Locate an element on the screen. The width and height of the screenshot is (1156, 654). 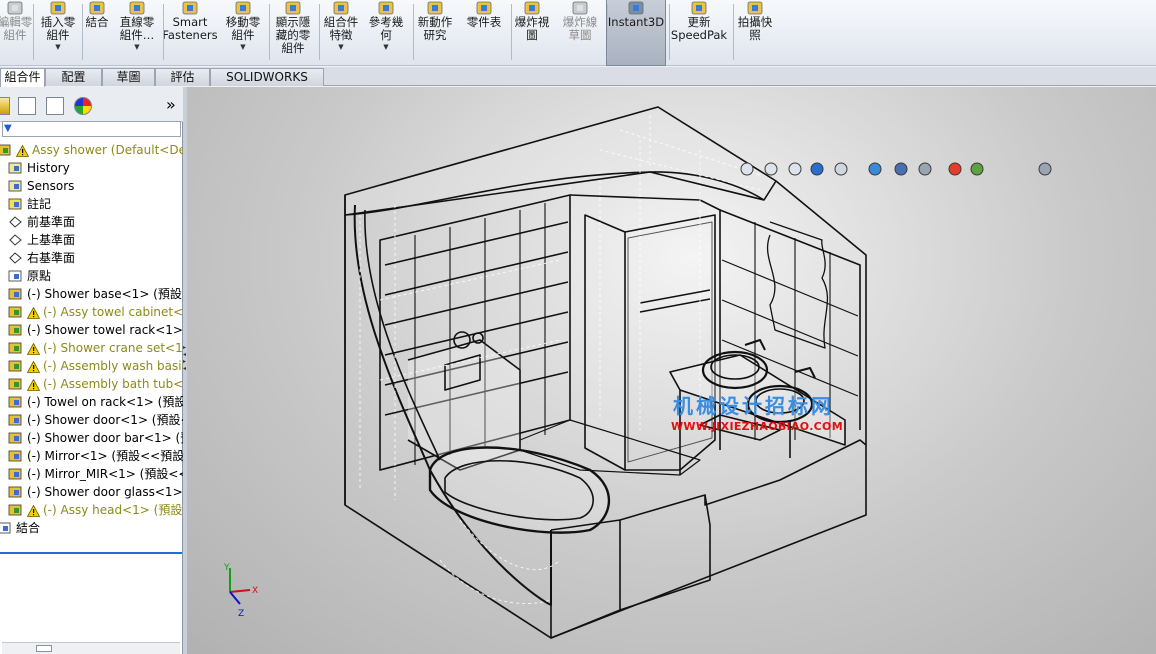
triad-z-label: Z is located at coordinates (241, 614).